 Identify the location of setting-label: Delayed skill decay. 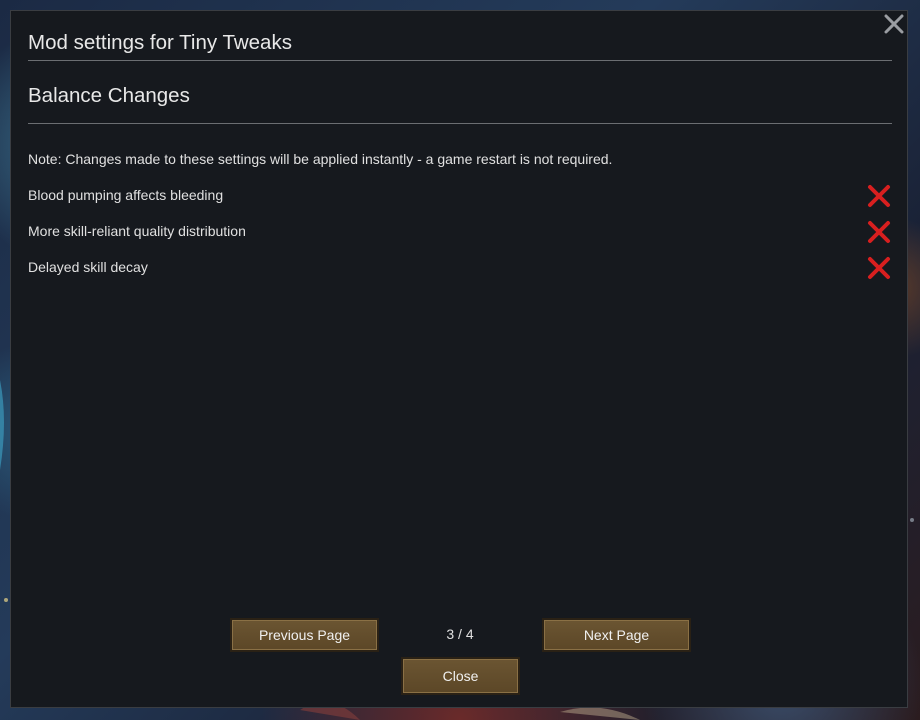
(88, 267).